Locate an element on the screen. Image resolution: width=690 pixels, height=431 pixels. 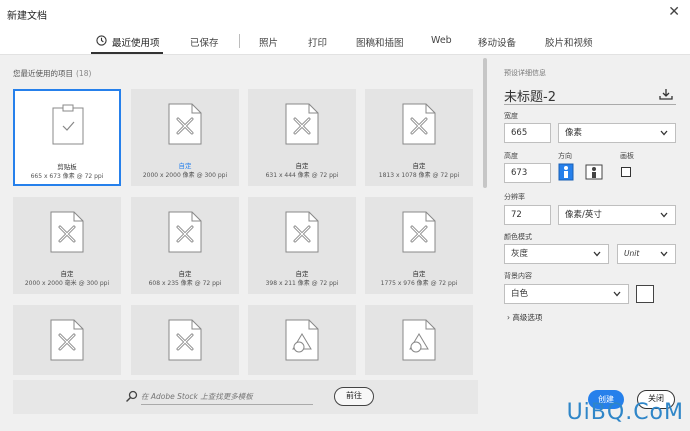
recent-item-clipboard: 剪贴板 665 x 673 像素 @ 72 ppi is located at coordinates (67, 137).